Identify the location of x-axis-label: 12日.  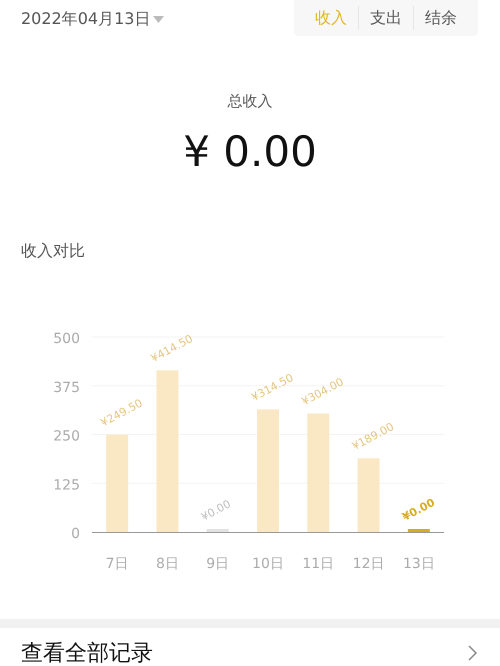
(368, 564).